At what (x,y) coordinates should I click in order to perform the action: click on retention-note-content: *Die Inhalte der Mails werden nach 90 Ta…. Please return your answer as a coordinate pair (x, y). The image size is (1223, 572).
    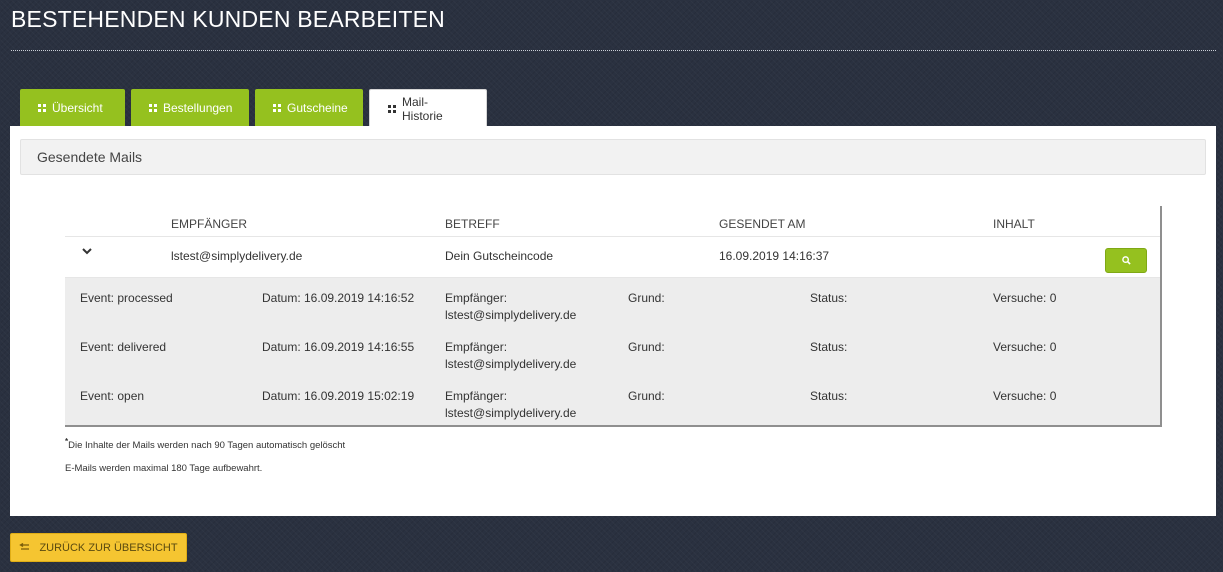
    Looking at the image, I should click on (205, 444).